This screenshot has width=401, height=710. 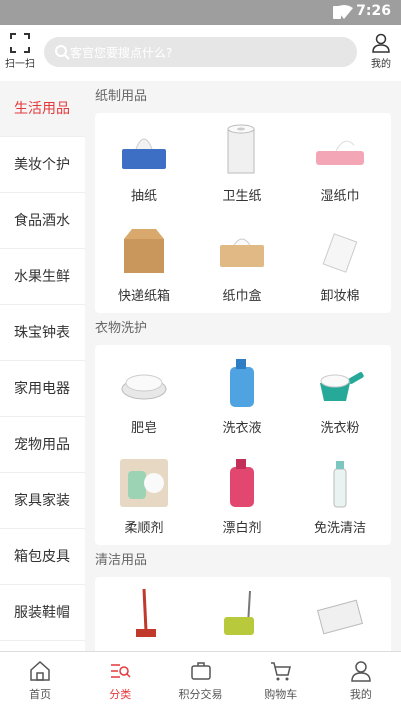 I want to click on product-item: 漂白剂, so click(x=242, y=495).